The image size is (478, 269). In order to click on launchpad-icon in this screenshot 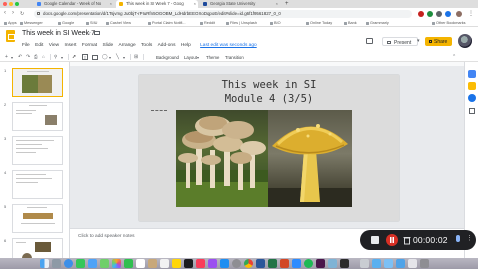, I will do `click(56, 263)`.